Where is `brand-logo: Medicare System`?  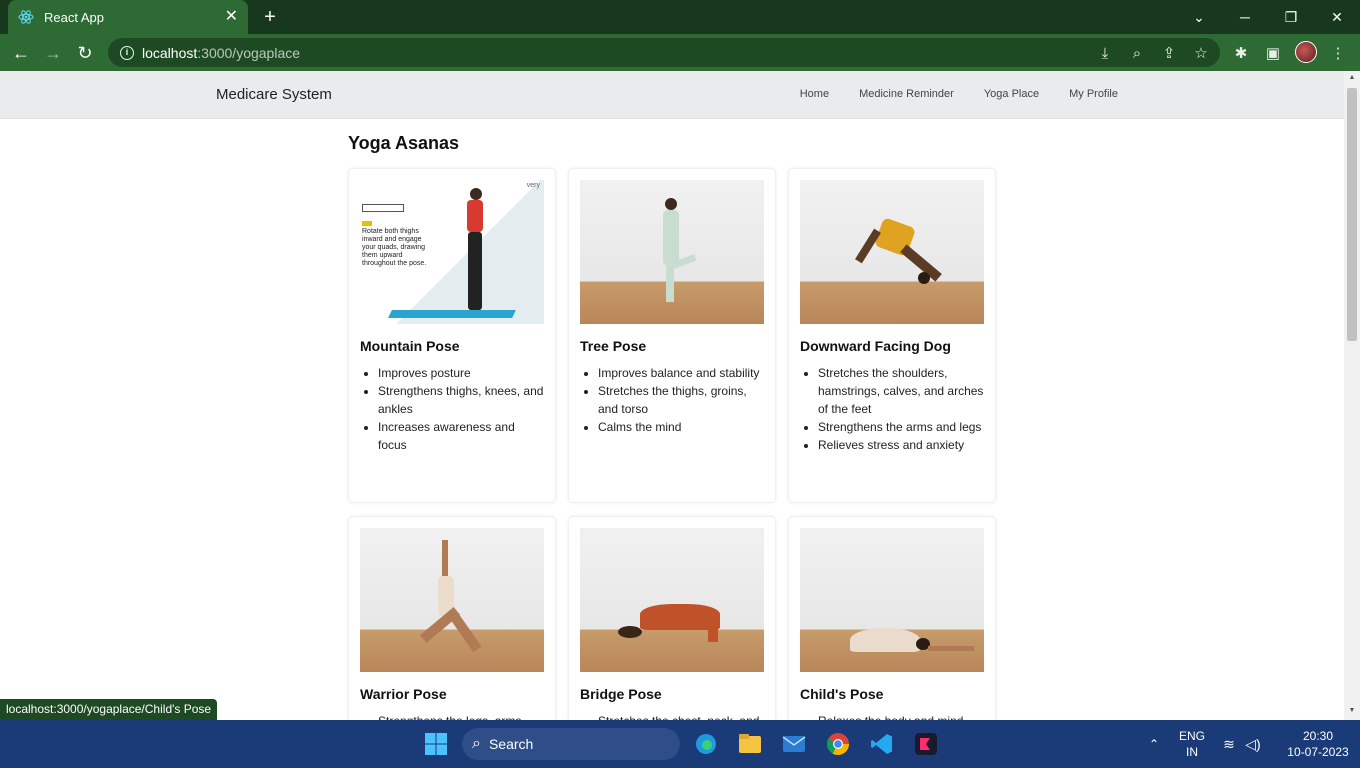
brand-logo: Medicare System is located at coordinates (274, 94).